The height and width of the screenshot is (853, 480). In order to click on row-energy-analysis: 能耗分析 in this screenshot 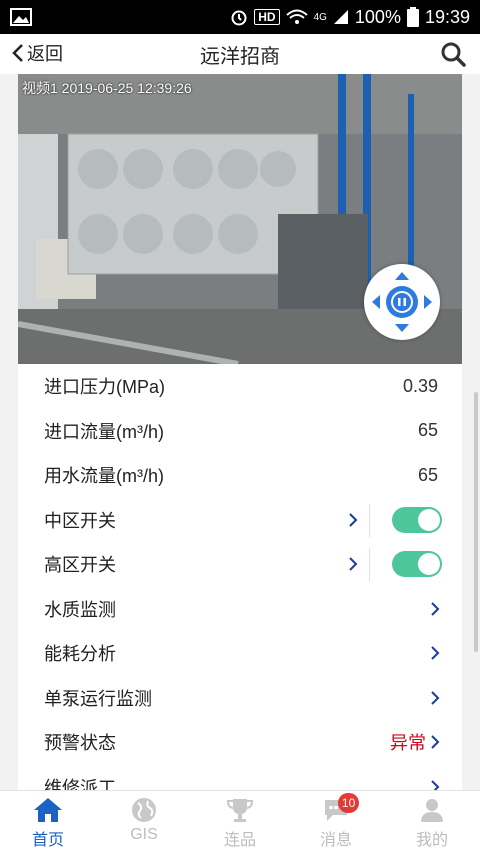, I will do `click(240, 653)`.